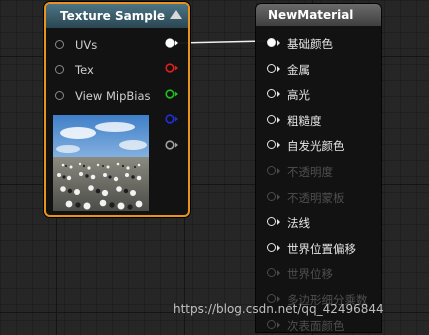  Describe the element at coordinates (176, 14) in the screenshot. I see `collapse-arrow-icon` at that location.